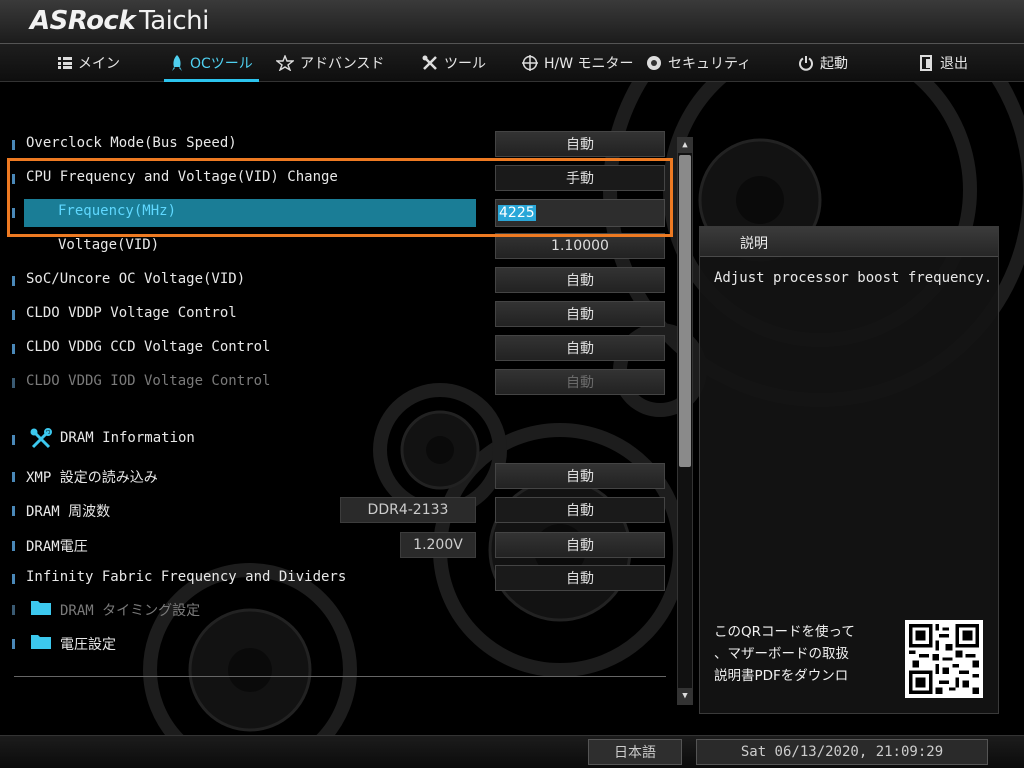  What do you see at coordinates (88, 645) in the screenshot?
I see `setting-label: 電圧設定` at bounding box center [88, 645].